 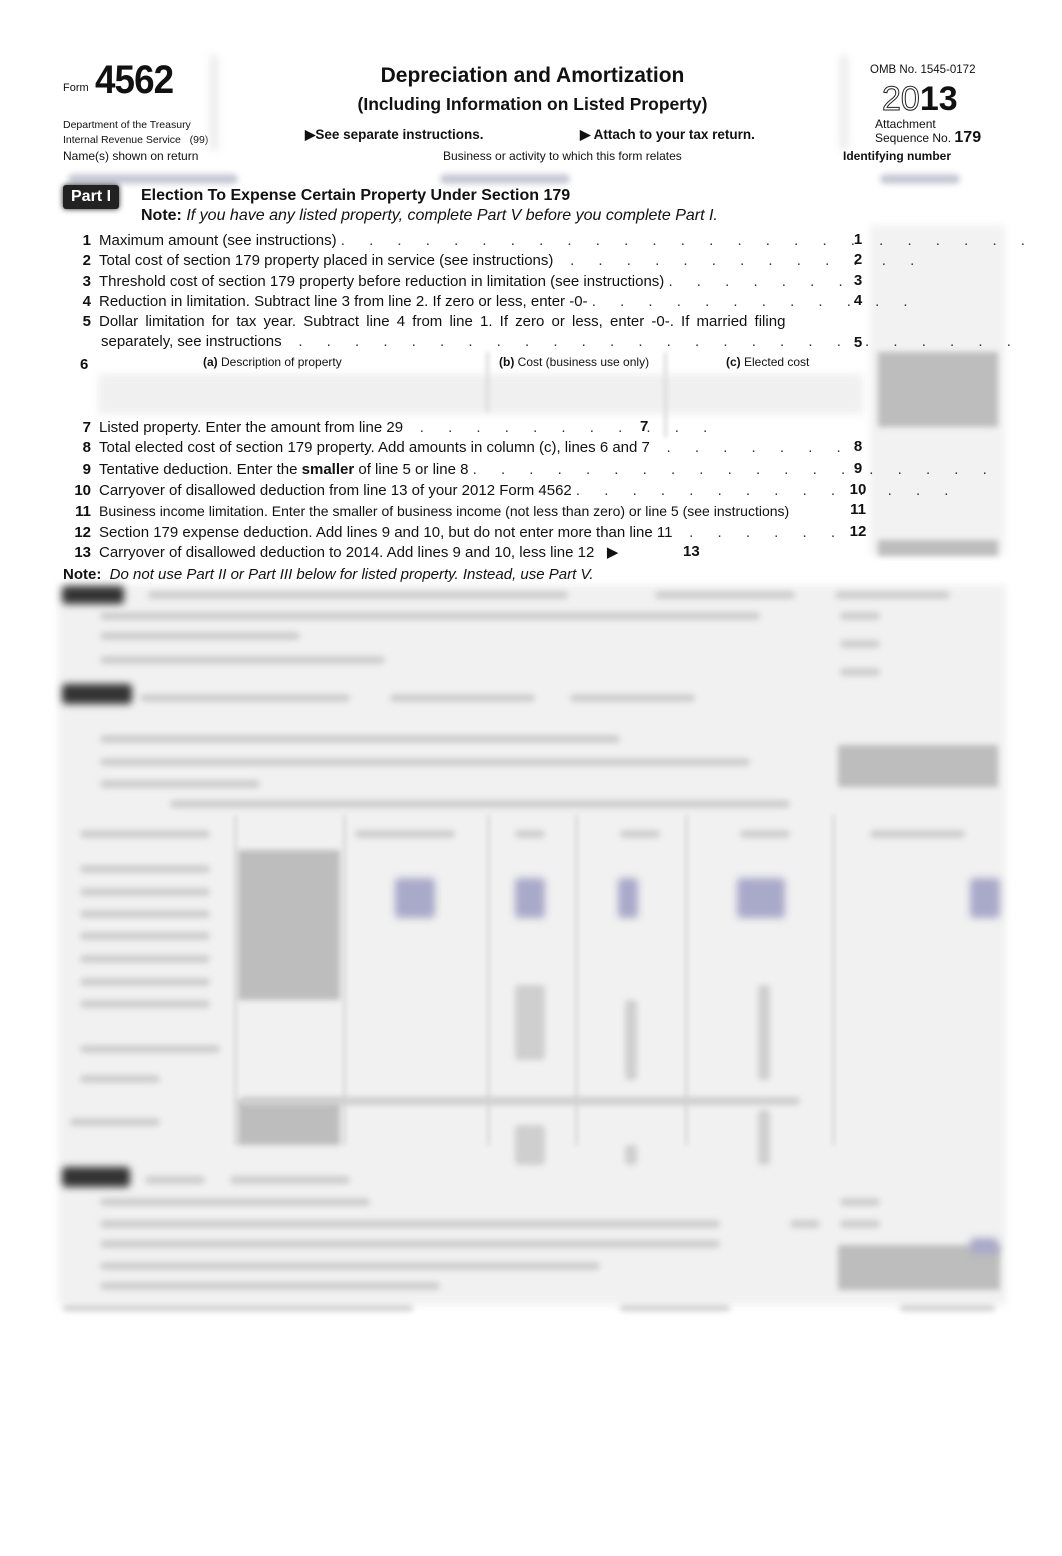 What do you see at coordinates (937, 510) in the screenshot?
I see `line-11-amount` at bounding box center [937, 510].